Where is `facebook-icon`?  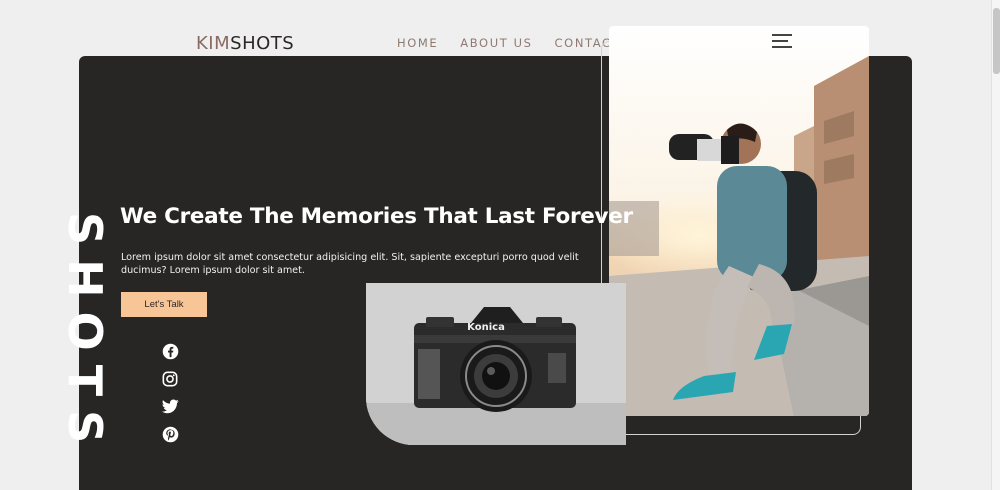 facebook-icon is located at coordinates (170, 351).